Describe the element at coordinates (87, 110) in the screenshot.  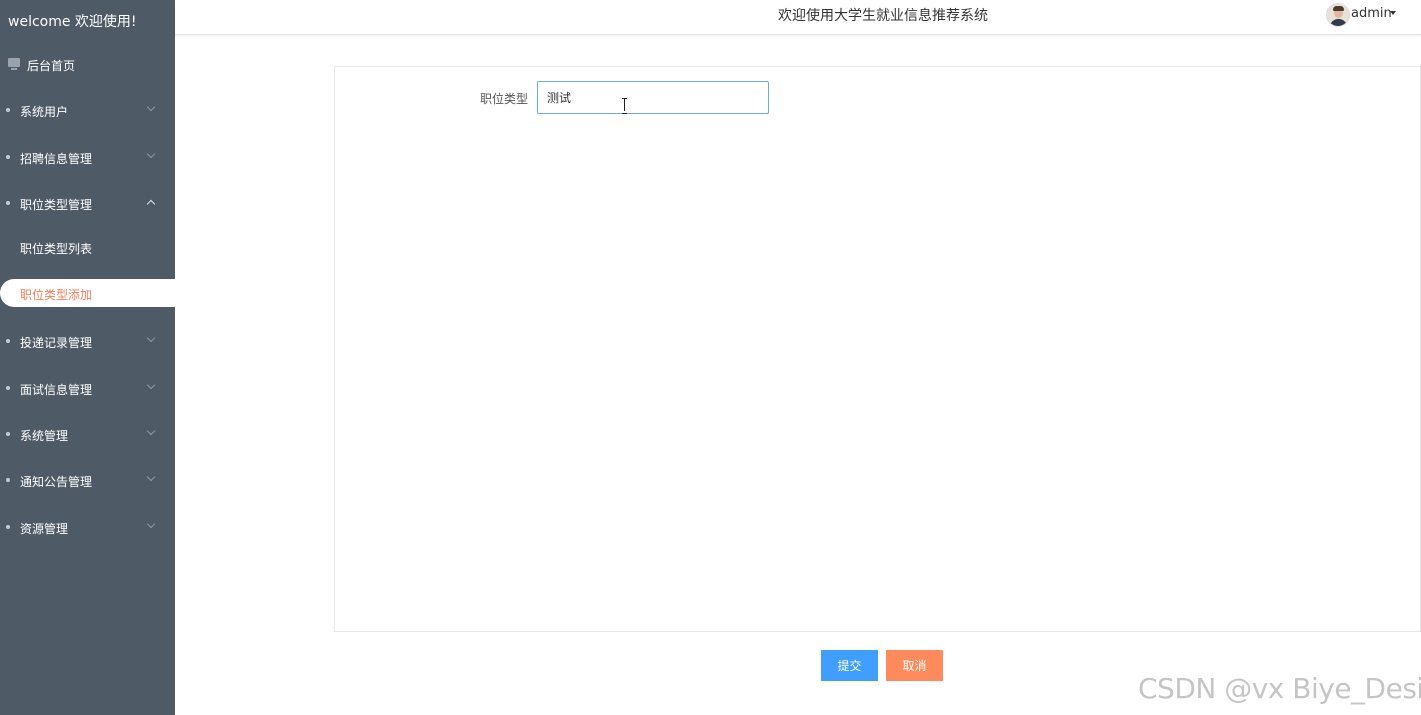
I see `sidebar-item-system-users: 系统用户` at that location.